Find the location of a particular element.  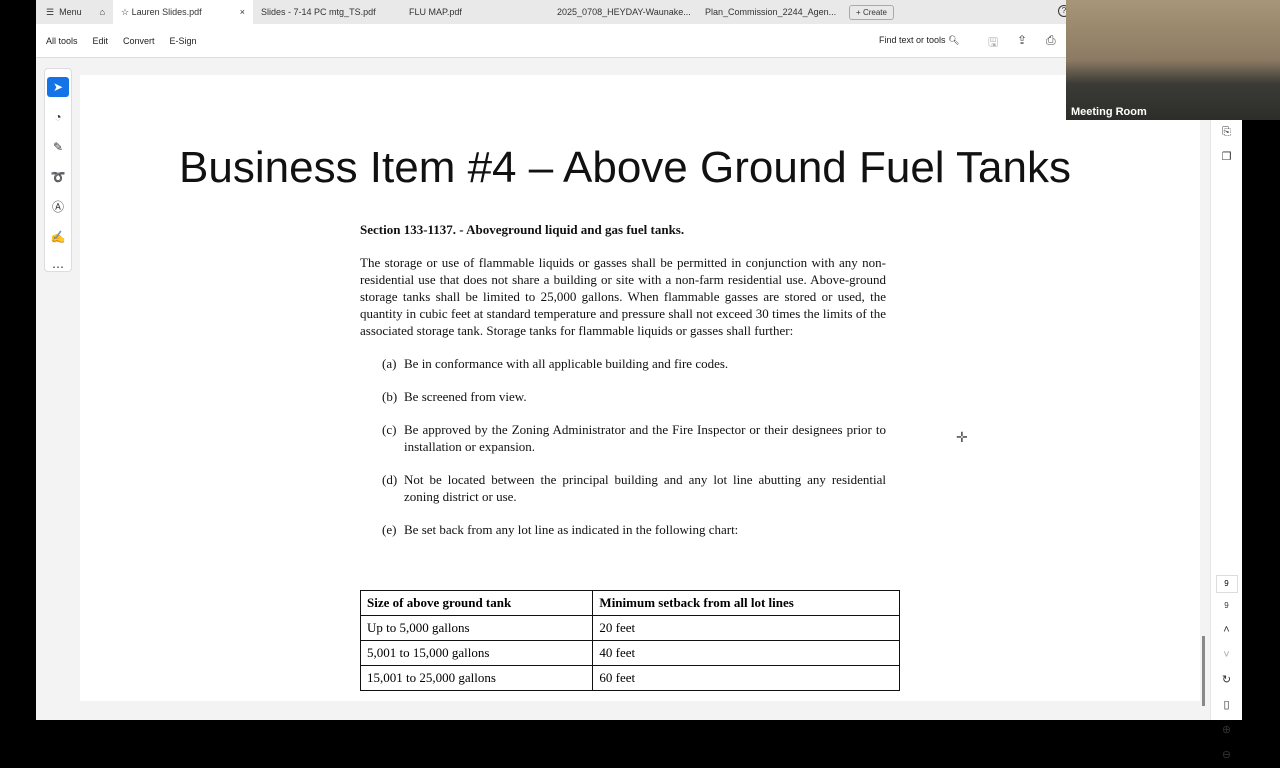

meeting-video-overlay: Meeting Room is located at coordinates (1173, 60).